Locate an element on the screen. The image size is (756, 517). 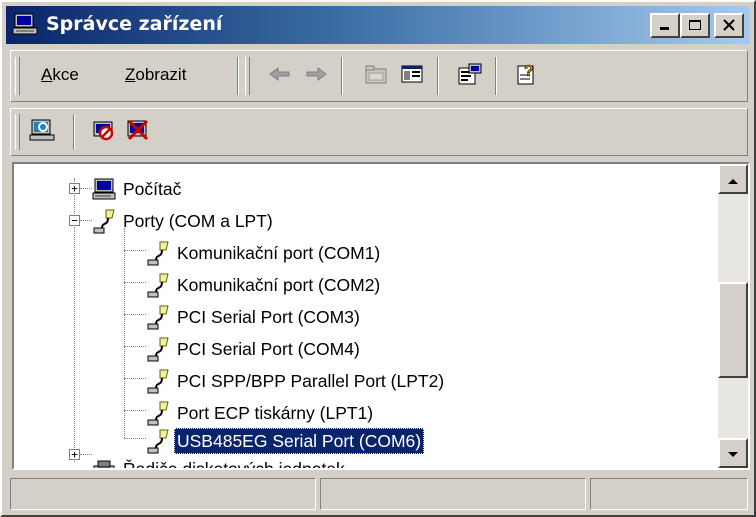
scroll-down-button is located at coordinates (733, 453).